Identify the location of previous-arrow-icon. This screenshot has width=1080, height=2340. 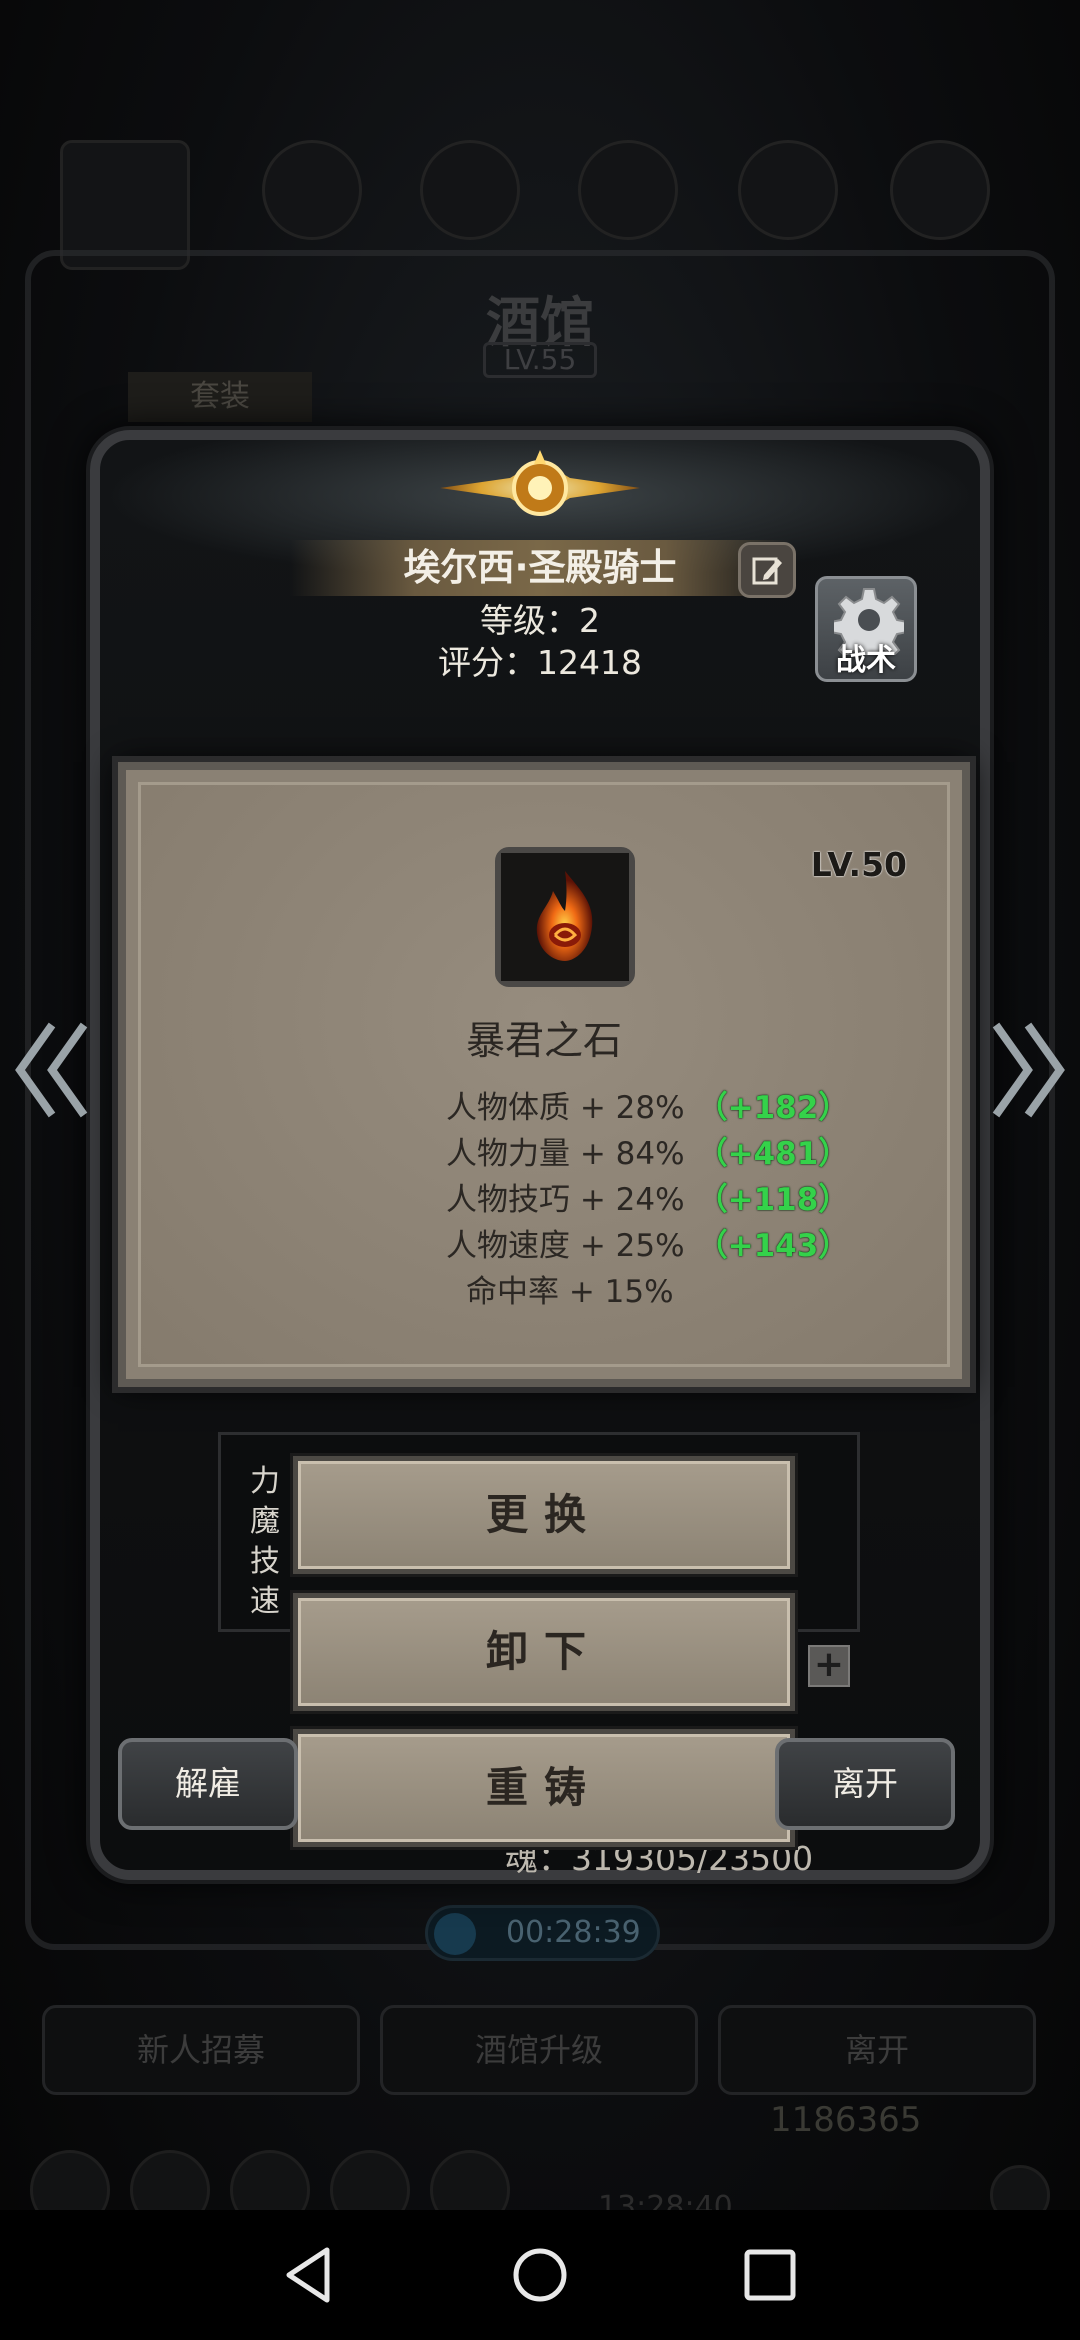
(52, 1070).